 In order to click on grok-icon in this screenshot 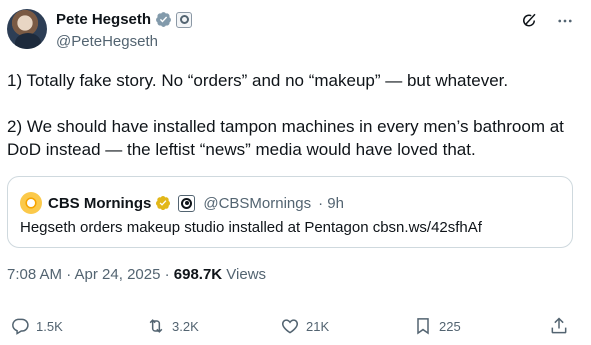, I will do `click(529, 21)`.